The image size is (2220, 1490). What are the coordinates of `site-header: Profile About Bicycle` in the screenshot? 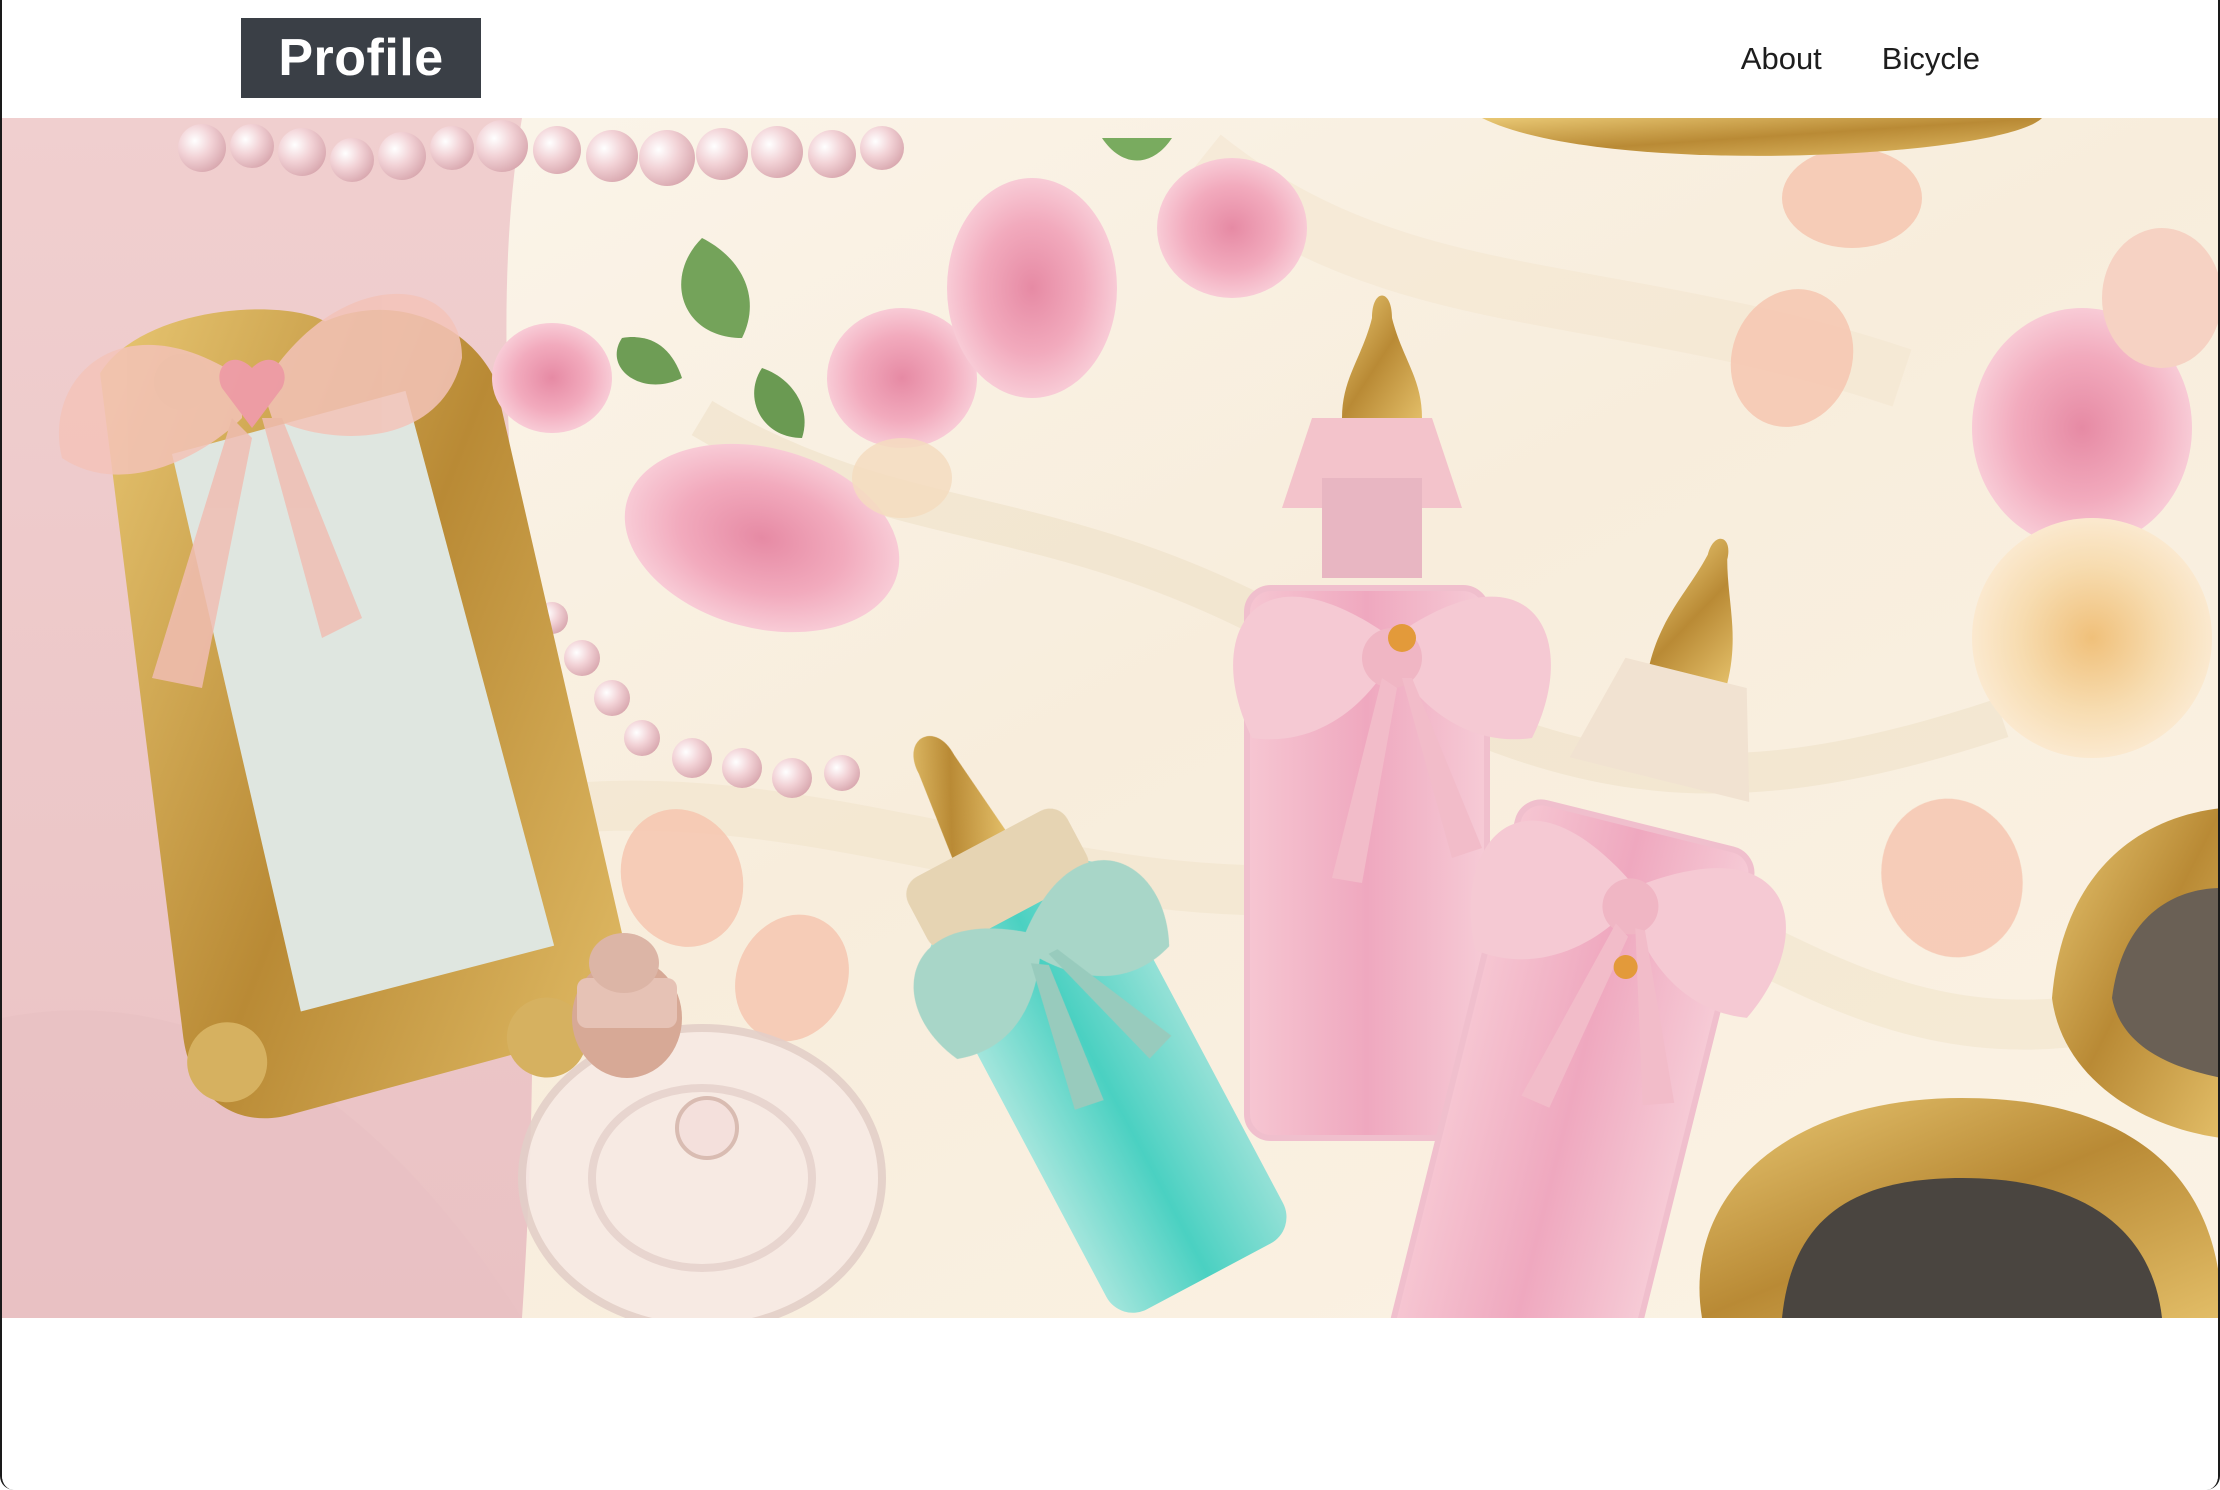 It's located at (1110, 59).